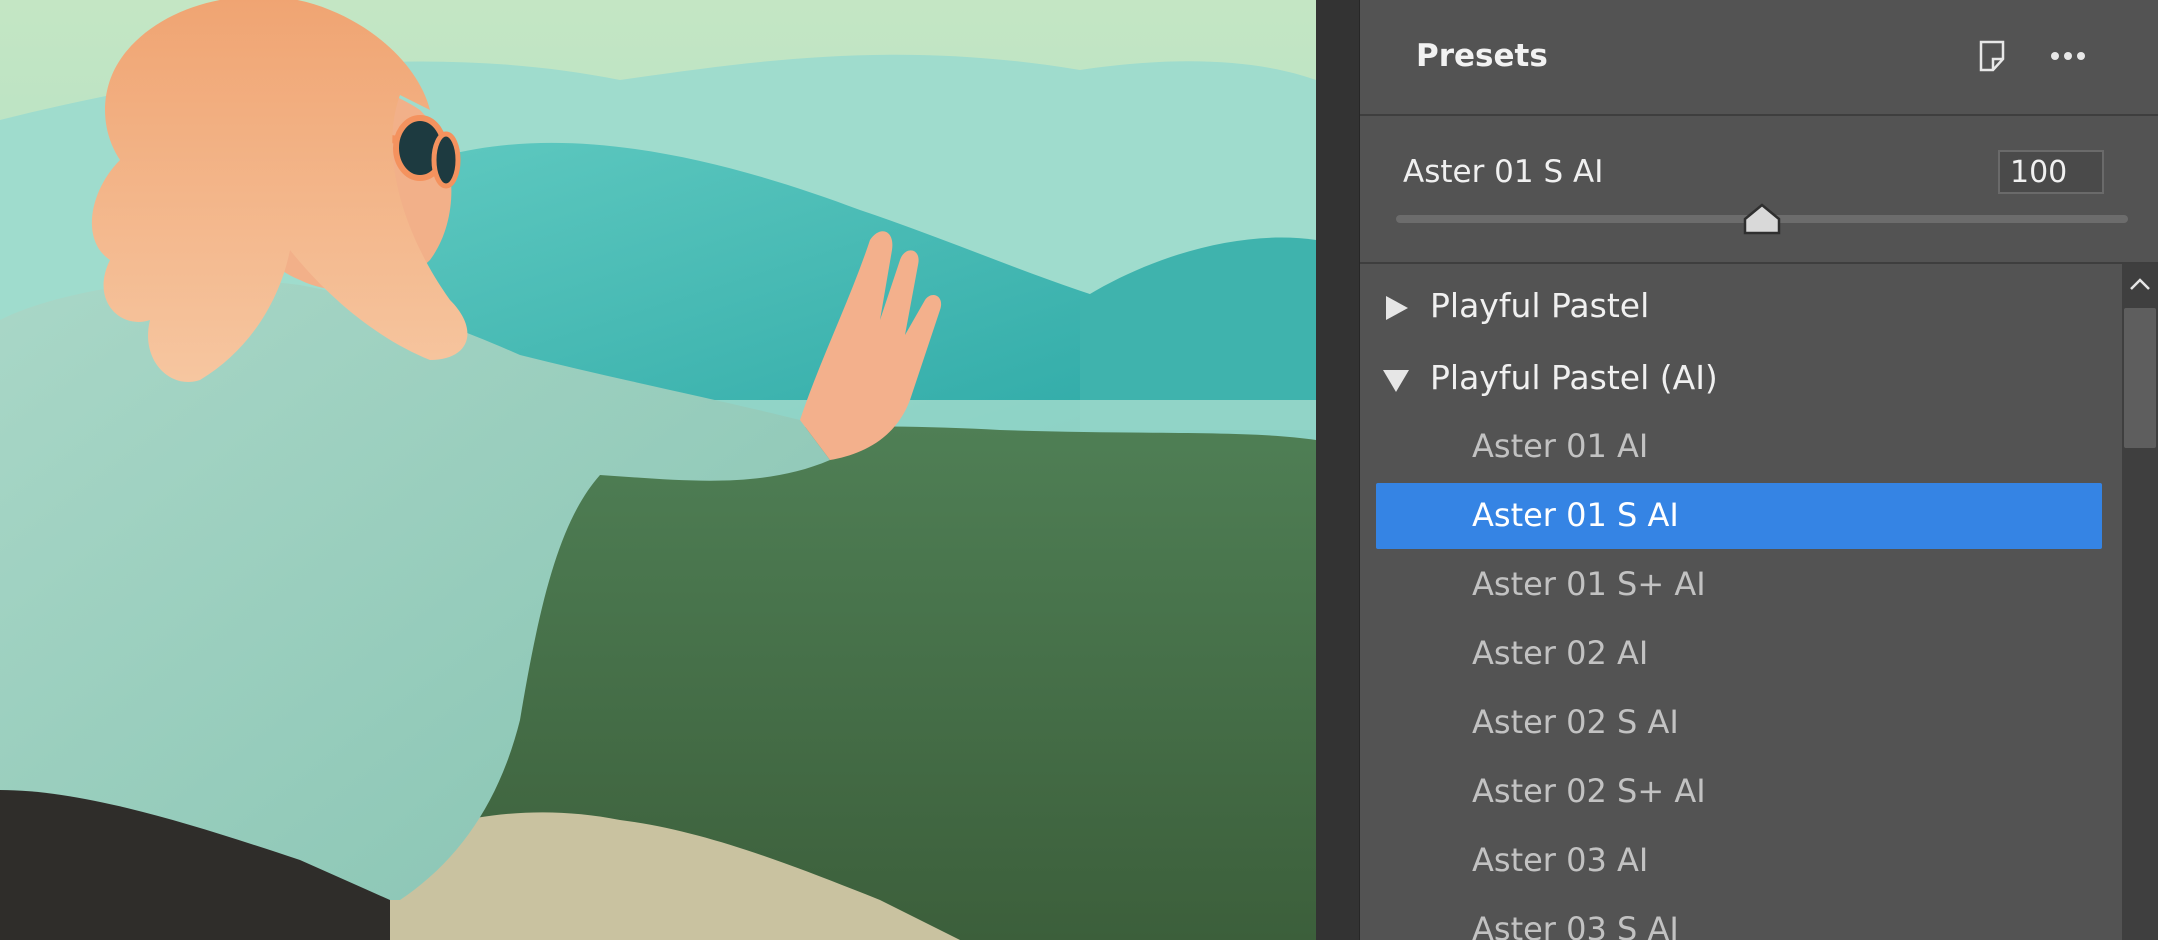 The height and width of the screenshot is (940, 2158). I want to click on strength-preset-name: Aster 01 S AI, so click(1503, 172).